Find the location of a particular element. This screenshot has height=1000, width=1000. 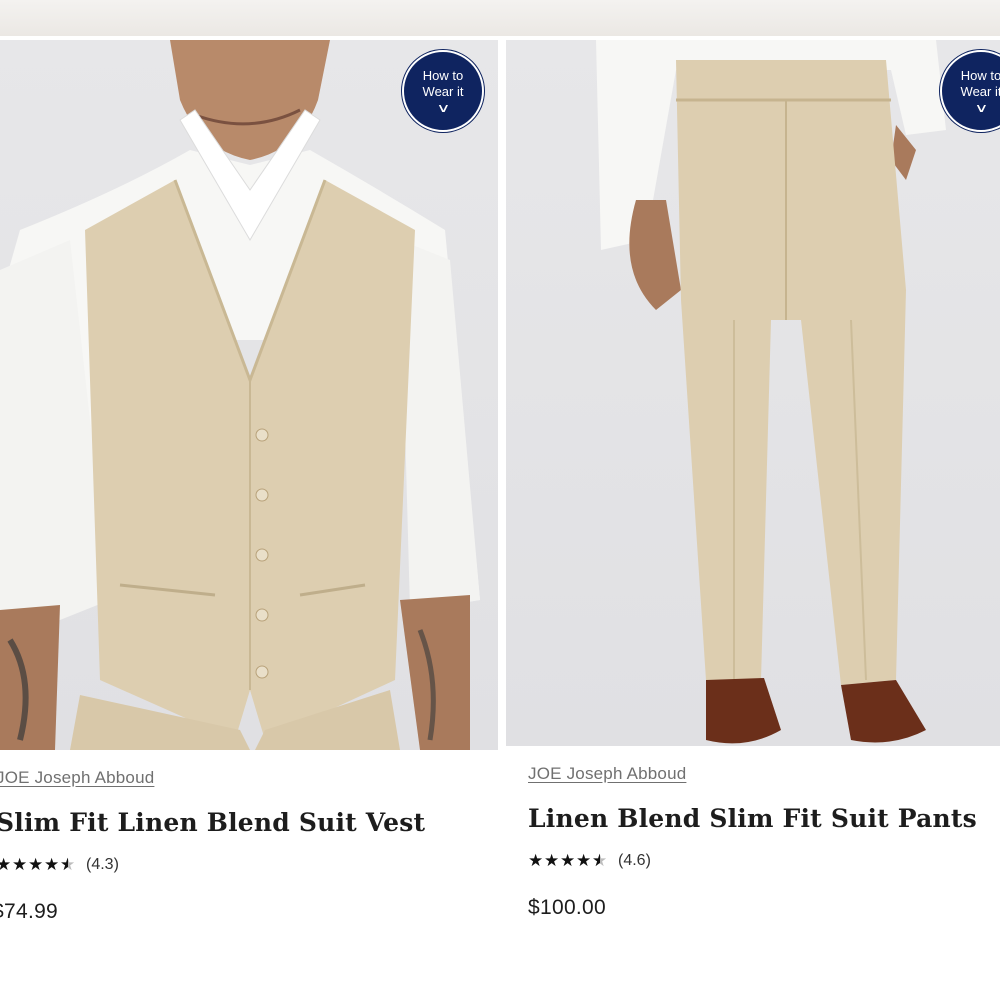

product-price: $100.00 is located at coordinates (567, 907).